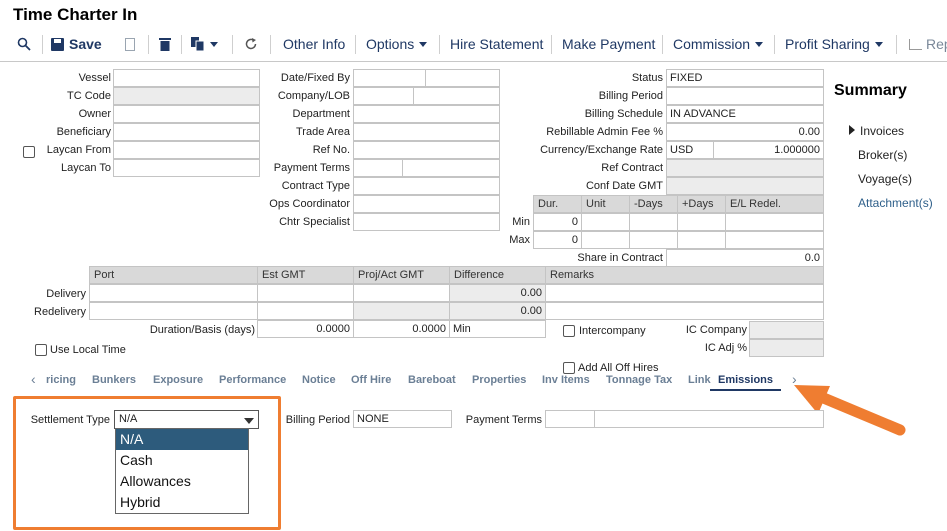 Image resolution: width=947 pixels, height=531 pixels. I want to click on owner-field, so click(186, 114).